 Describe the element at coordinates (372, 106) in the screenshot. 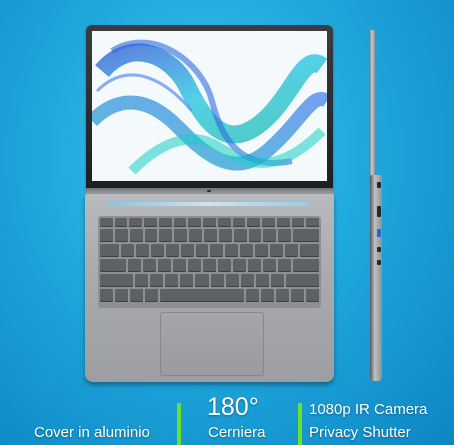

I see `laptop-side-lid` at that location.